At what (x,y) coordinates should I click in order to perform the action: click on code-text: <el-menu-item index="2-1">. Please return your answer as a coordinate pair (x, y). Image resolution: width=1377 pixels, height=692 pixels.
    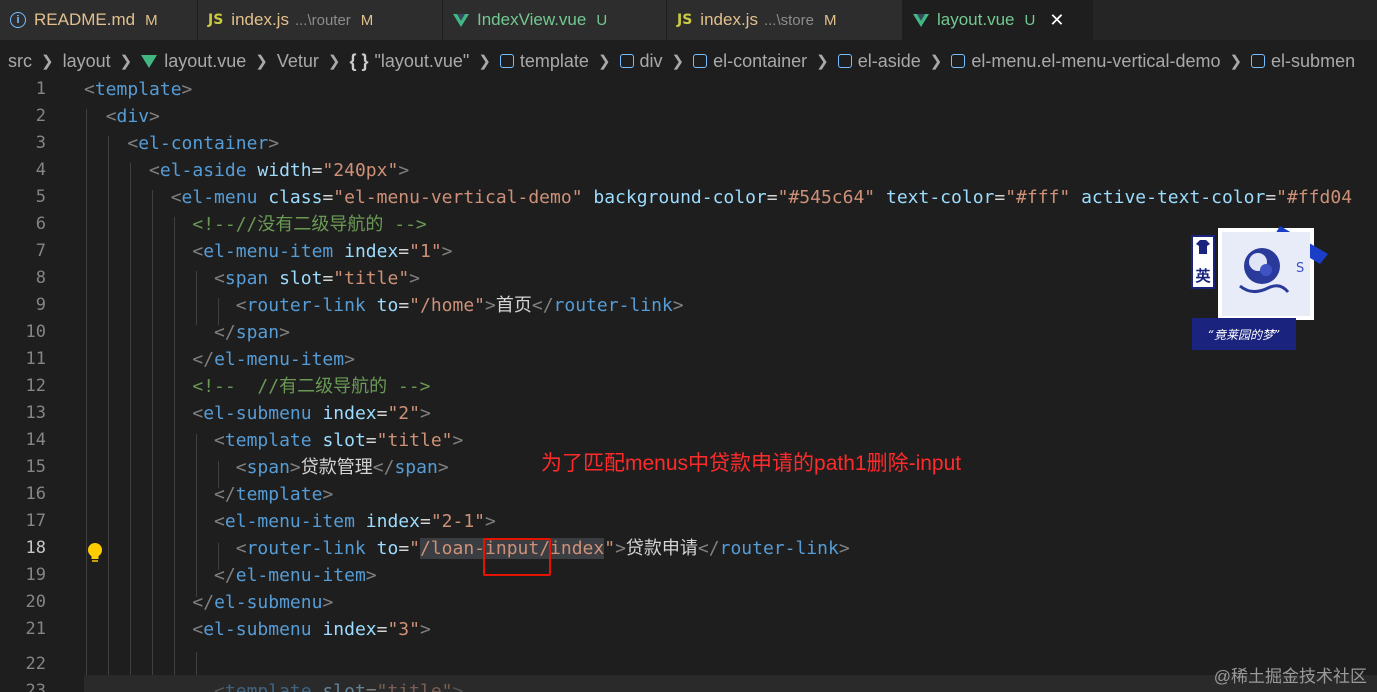
    Looking at the image, I should click on (355, 521).